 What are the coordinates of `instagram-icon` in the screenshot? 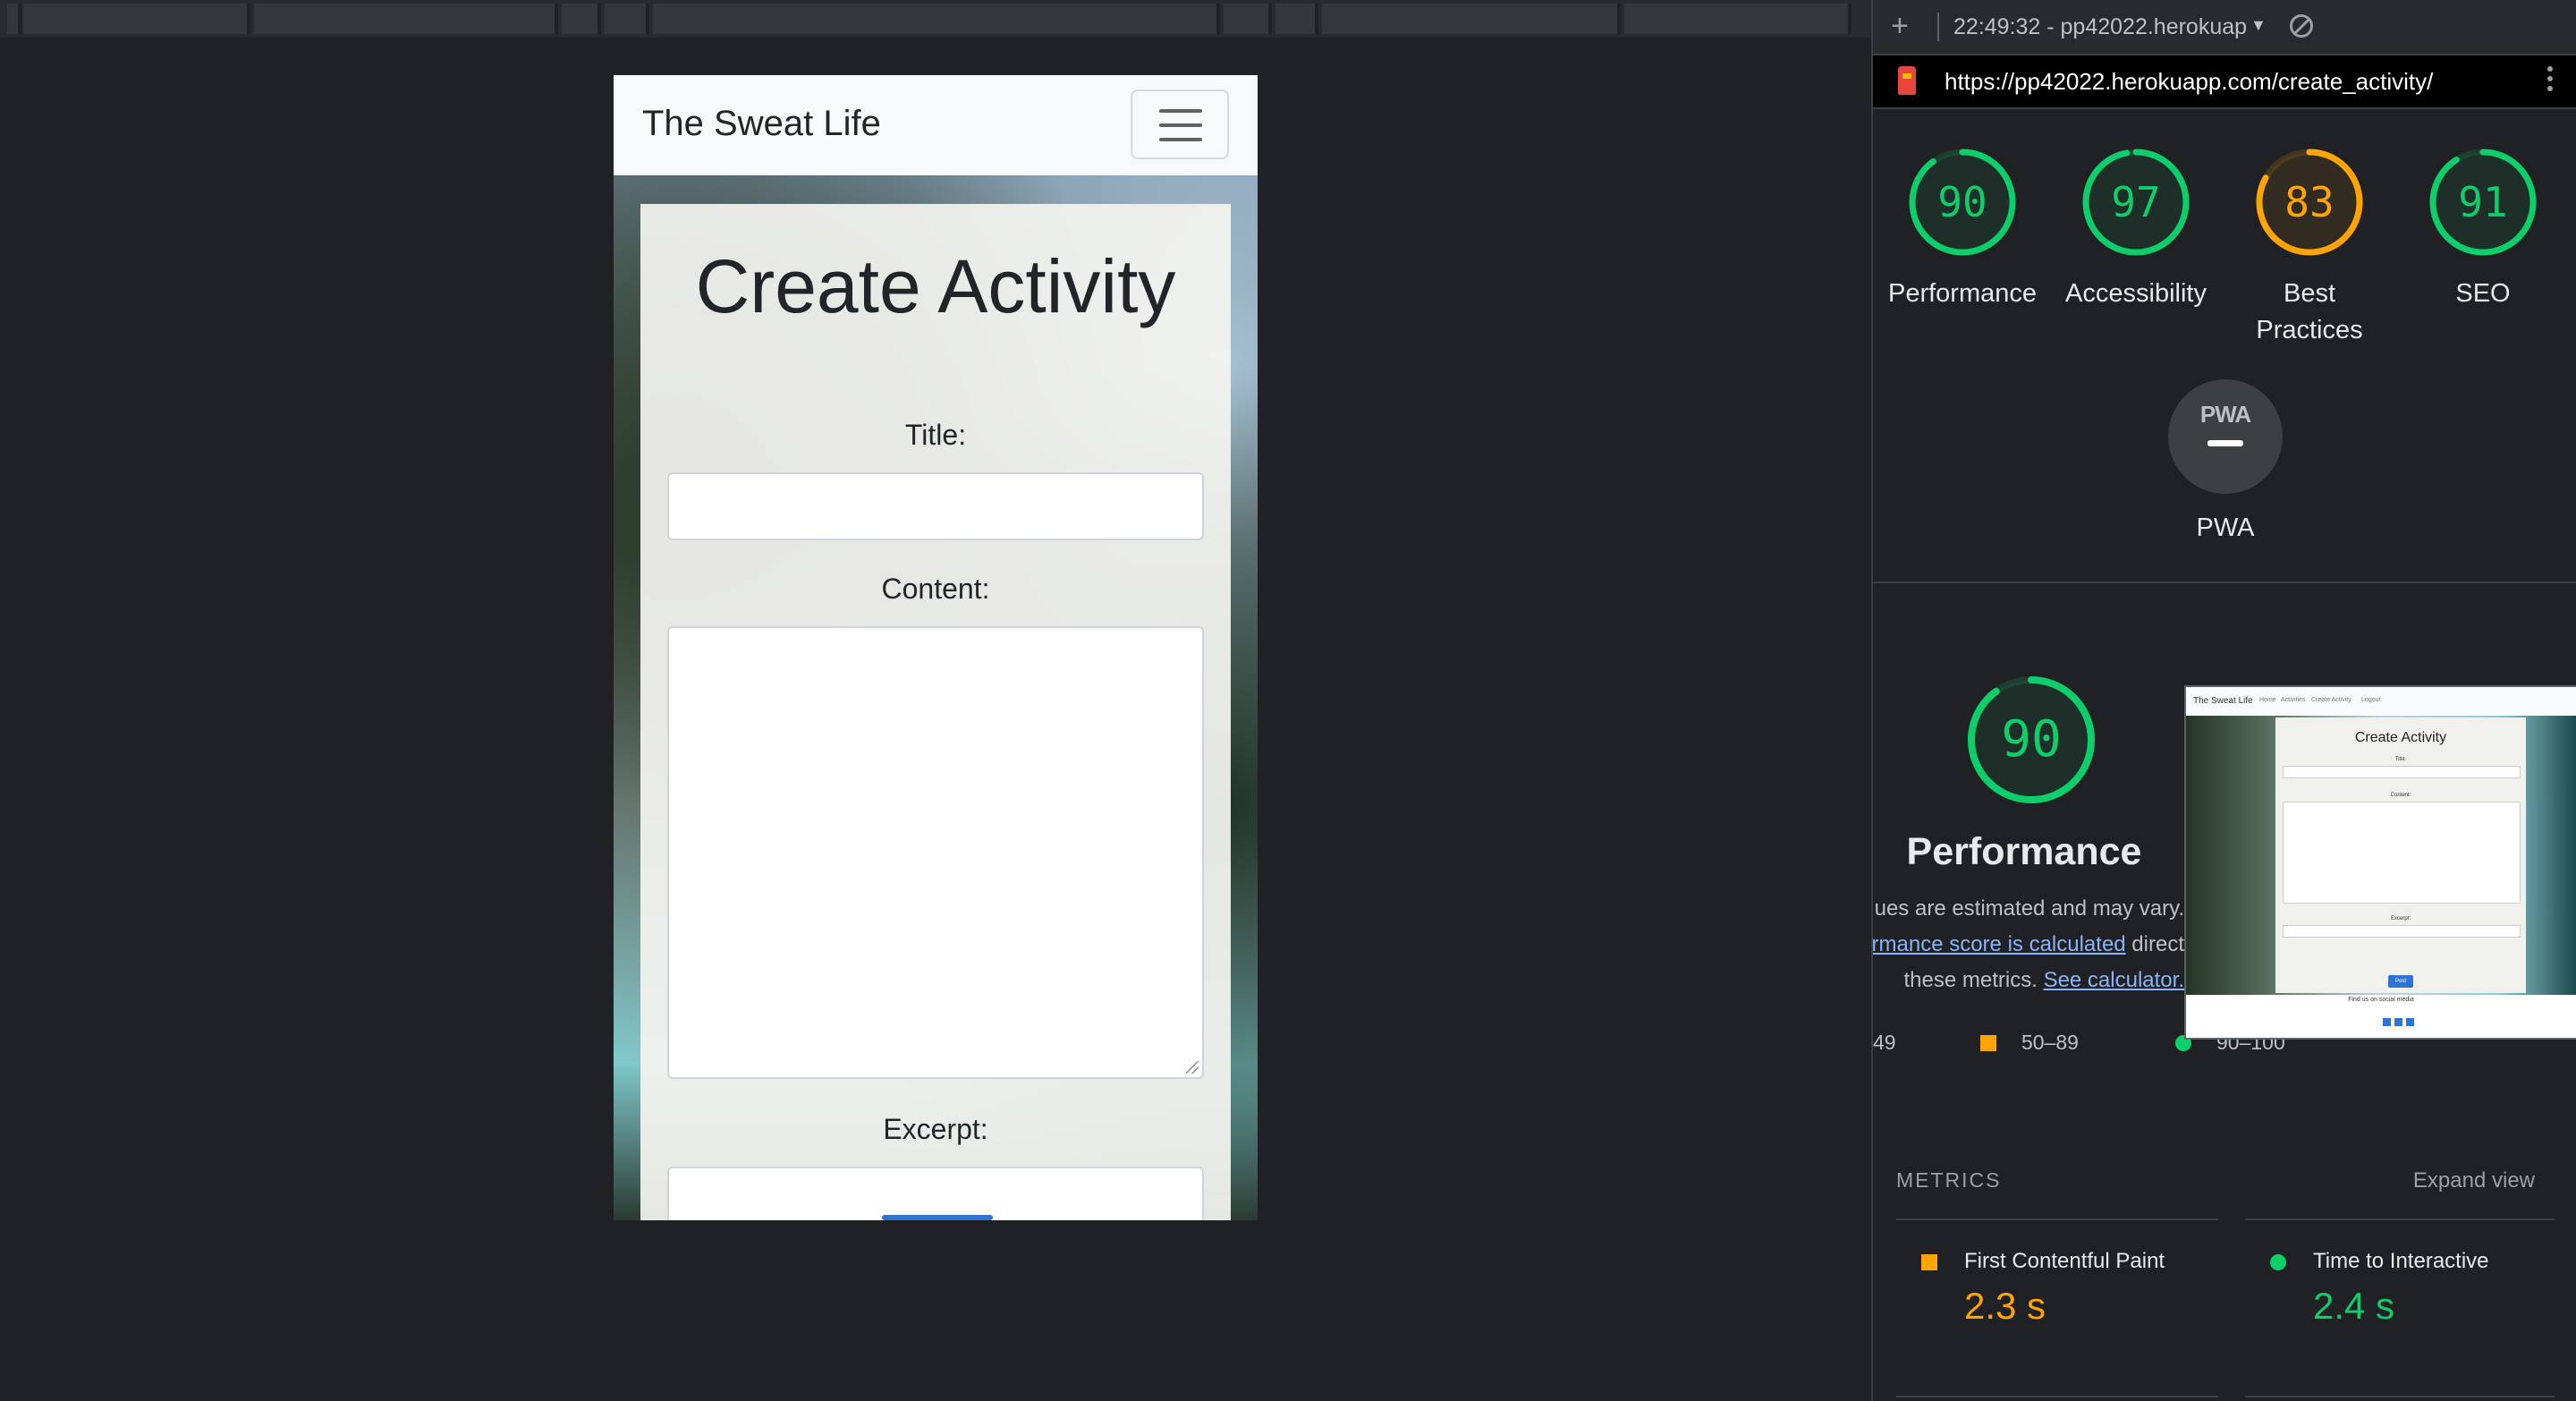 It's located at (2398, 1022).